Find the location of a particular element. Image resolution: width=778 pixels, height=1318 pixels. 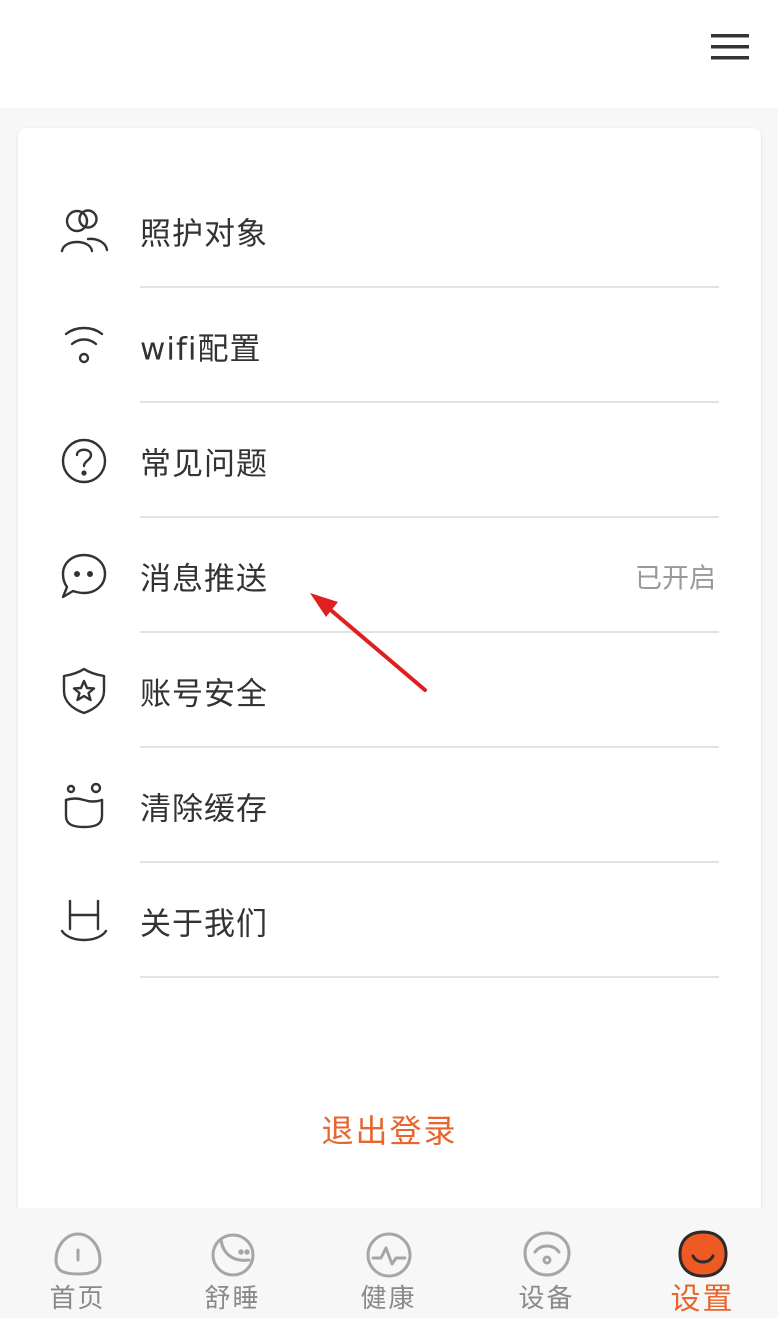

tab-settings: 设置 is located at coordinates (701, 1263).